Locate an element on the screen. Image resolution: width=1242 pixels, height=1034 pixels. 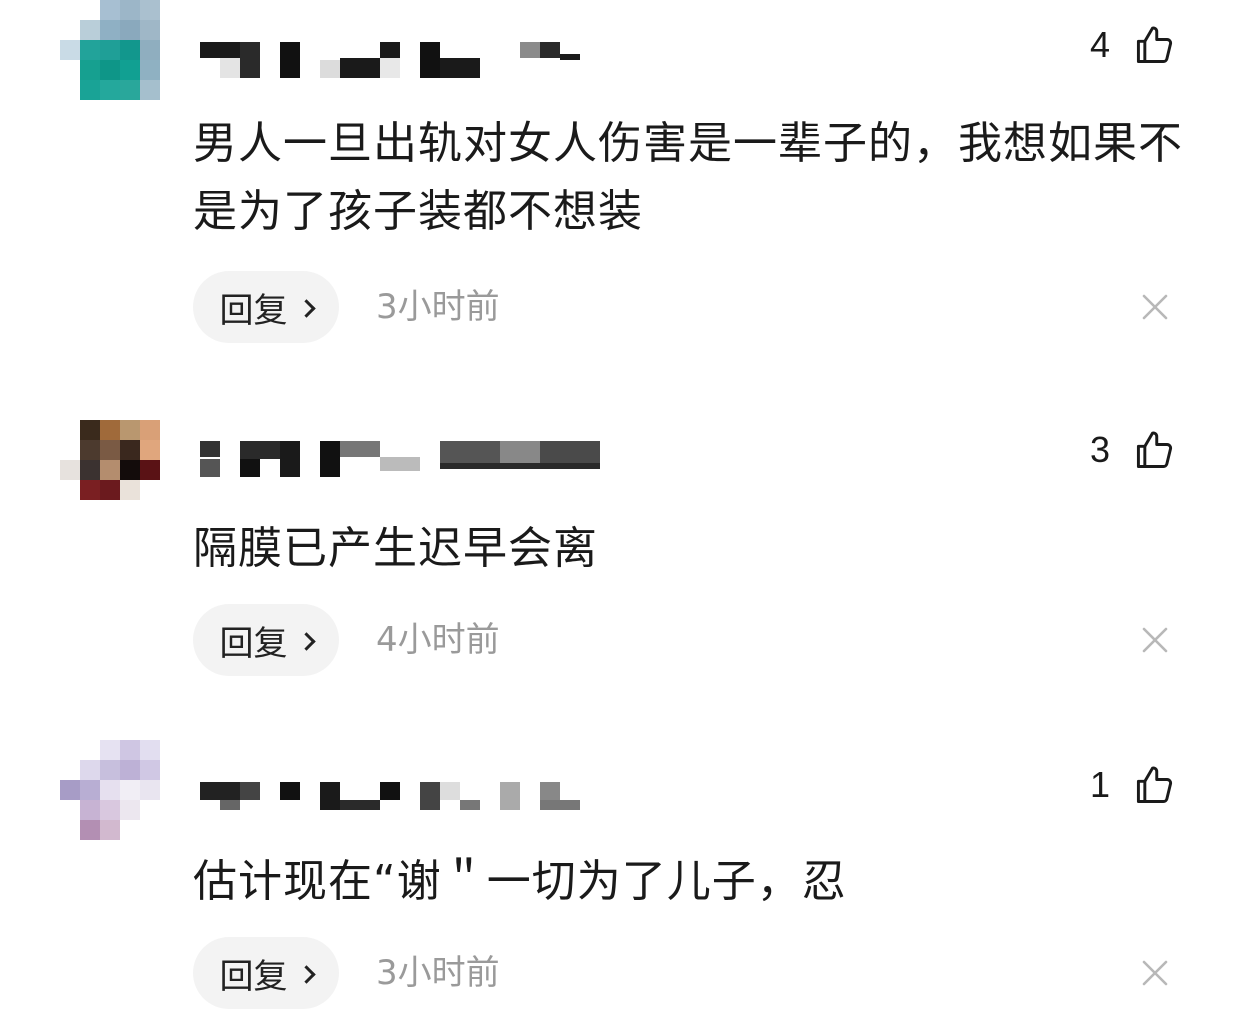
like-count: 1 is located at coordinates (1099, 784).